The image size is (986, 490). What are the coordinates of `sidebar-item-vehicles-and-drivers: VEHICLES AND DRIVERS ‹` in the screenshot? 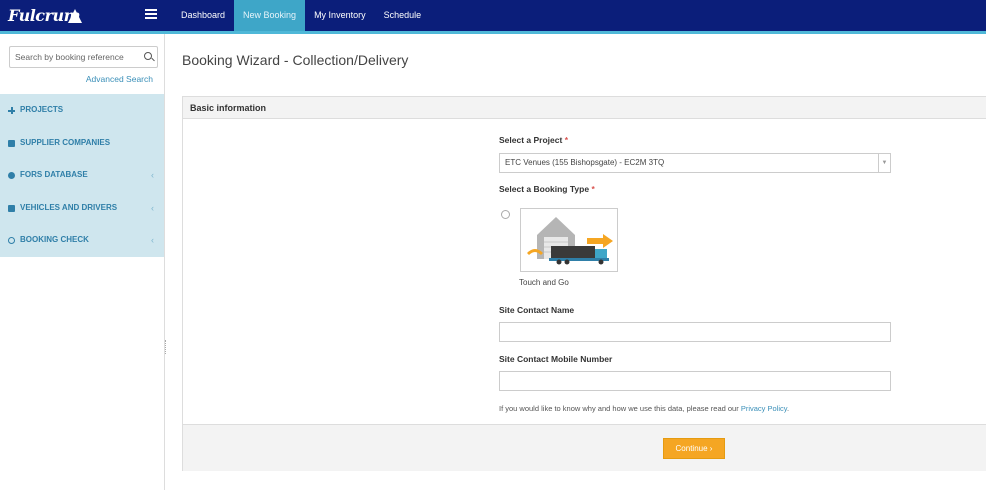 It's located at (82, 208).